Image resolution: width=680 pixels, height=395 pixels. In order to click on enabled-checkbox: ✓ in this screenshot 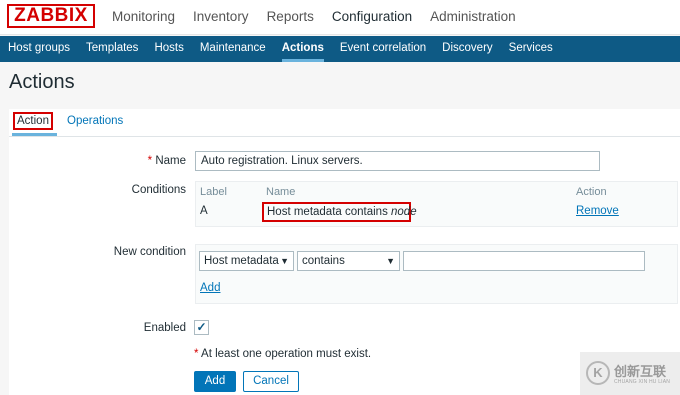, I will do `click(201, 327)`.